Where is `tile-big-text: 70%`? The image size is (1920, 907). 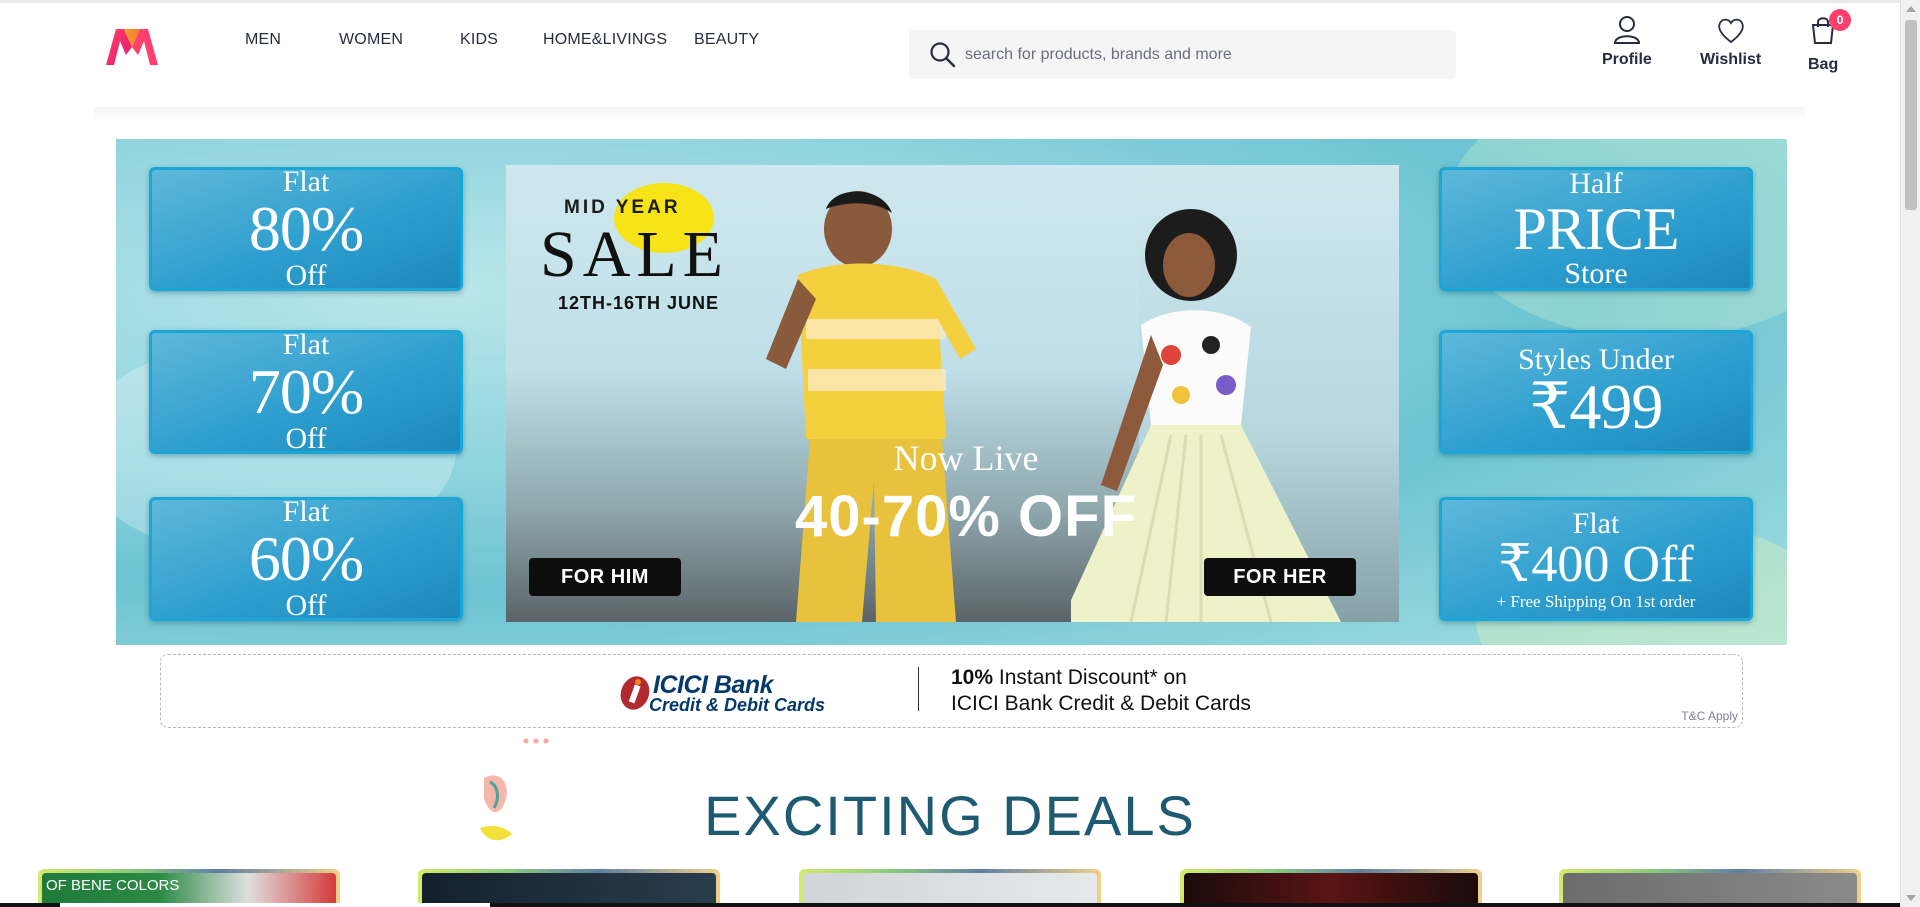
tile-big-text: 70% is located at coordinates (306, 391).